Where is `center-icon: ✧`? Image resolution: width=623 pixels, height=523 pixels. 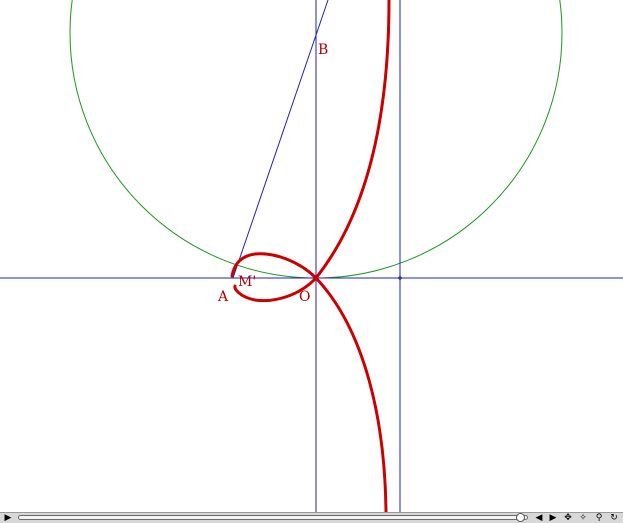
center-icon: ✧ is located at coordinates (583, 518).